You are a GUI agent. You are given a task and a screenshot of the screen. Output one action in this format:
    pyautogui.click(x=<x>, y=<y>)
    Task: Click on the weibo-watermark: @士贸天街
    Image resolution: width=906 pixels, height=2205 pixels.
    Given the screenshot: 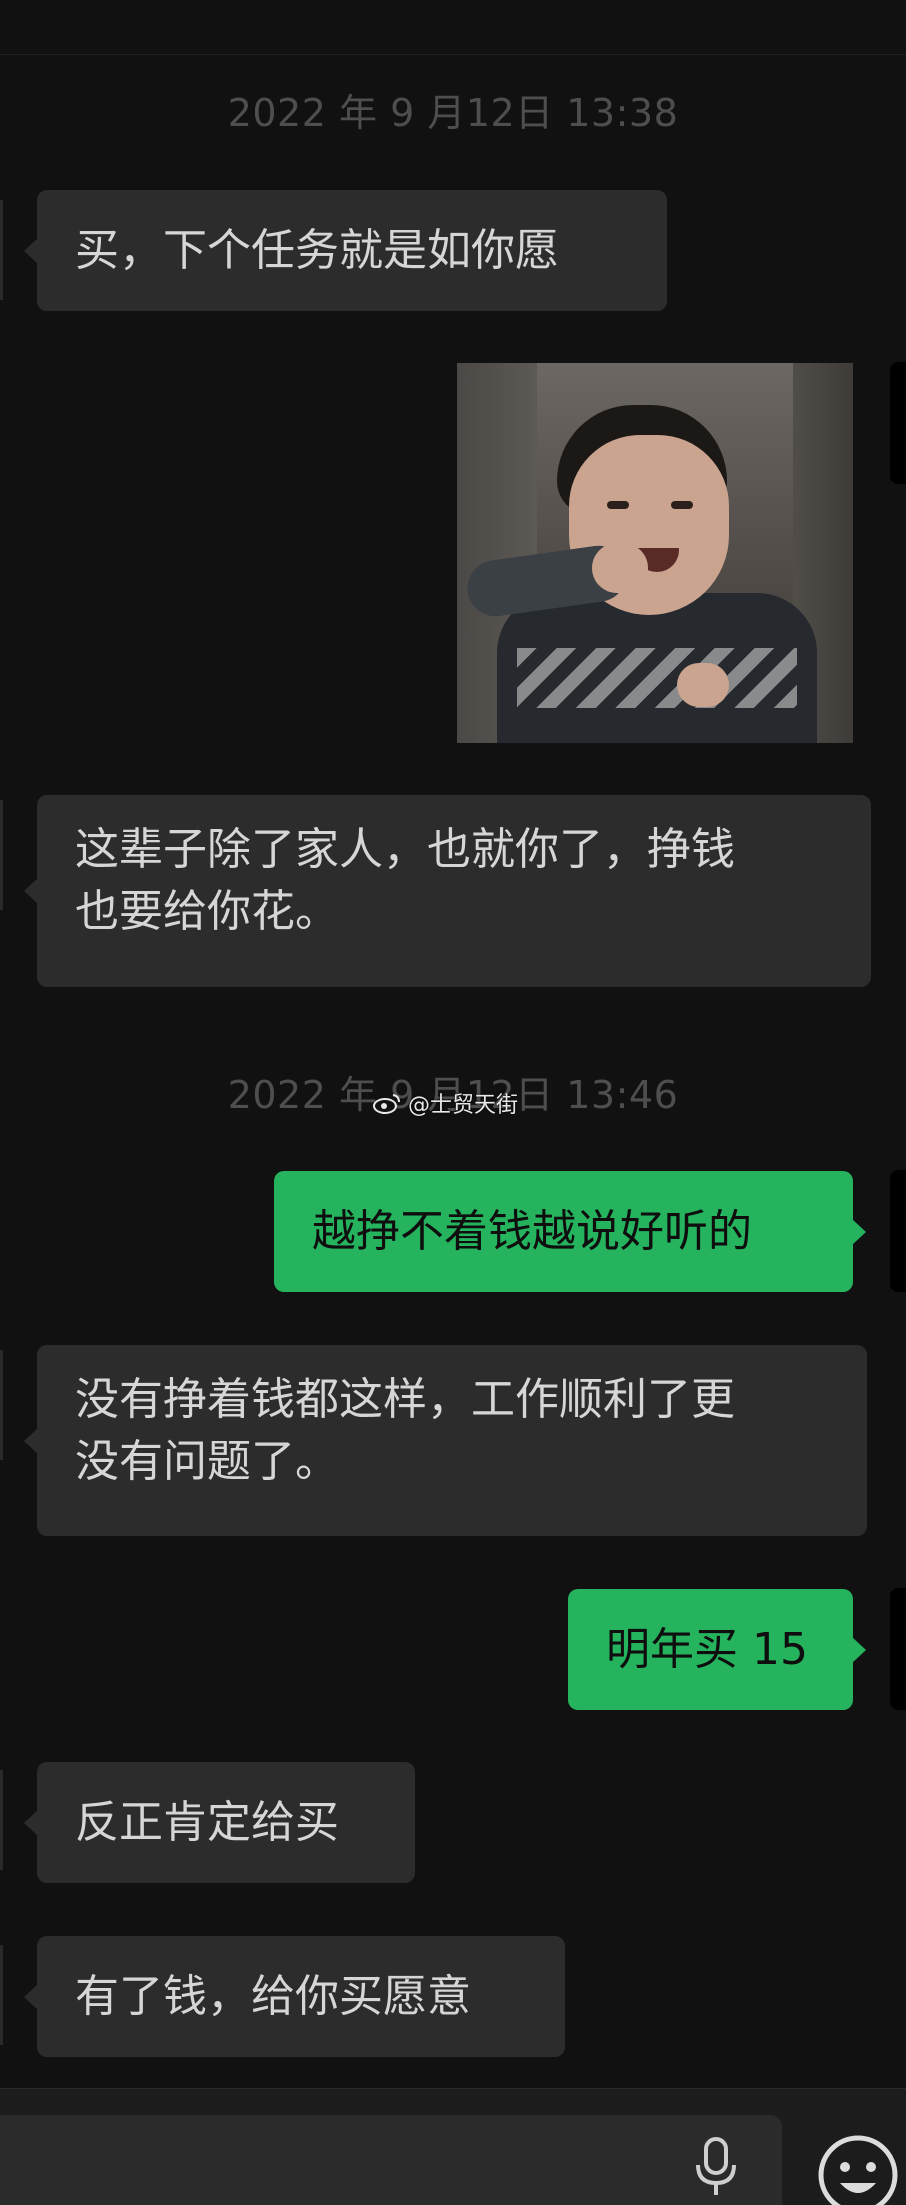 What is the action you would take?
    pyautogui.click(x=445, y=1103)
    